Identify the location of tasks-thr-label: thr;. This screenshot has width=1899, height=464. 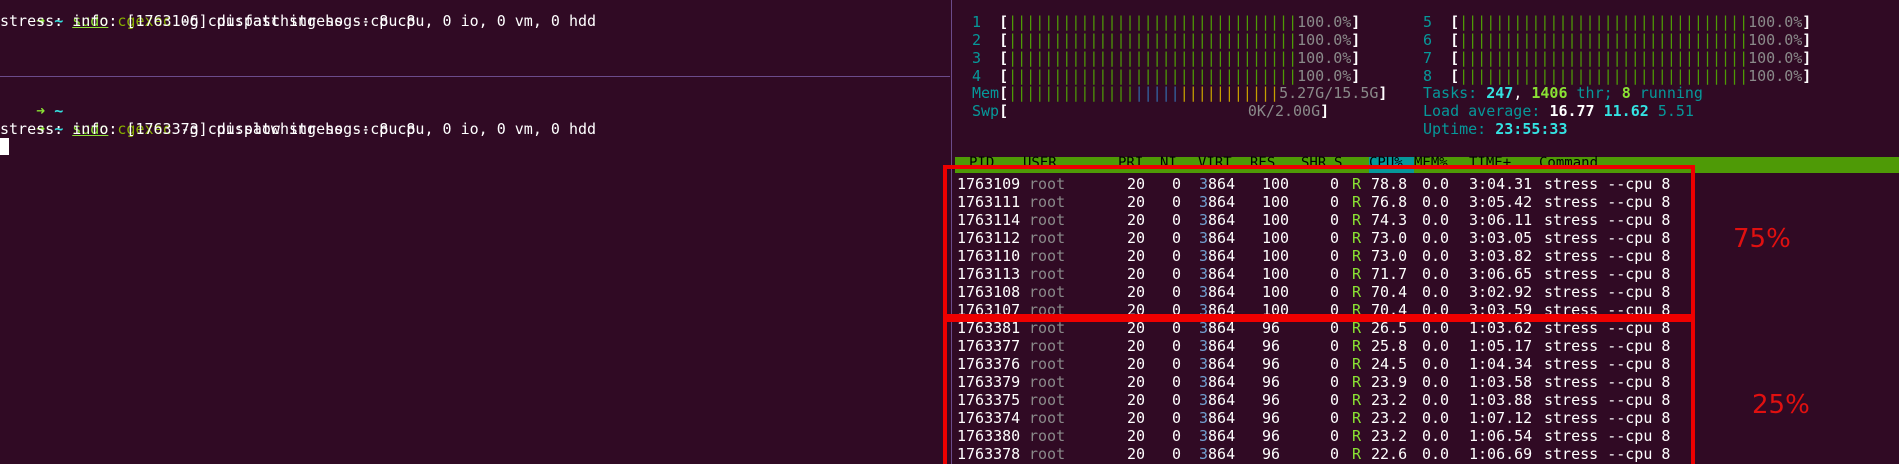
(1594, 93).